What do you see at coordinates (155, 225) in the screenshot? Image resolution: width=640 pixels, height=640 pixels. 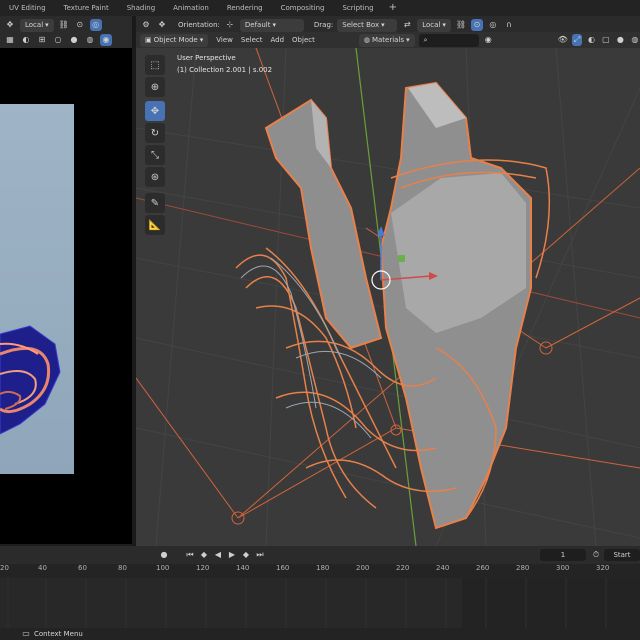 I see `measure-tool: 📐` at bounding box center [155, 225].